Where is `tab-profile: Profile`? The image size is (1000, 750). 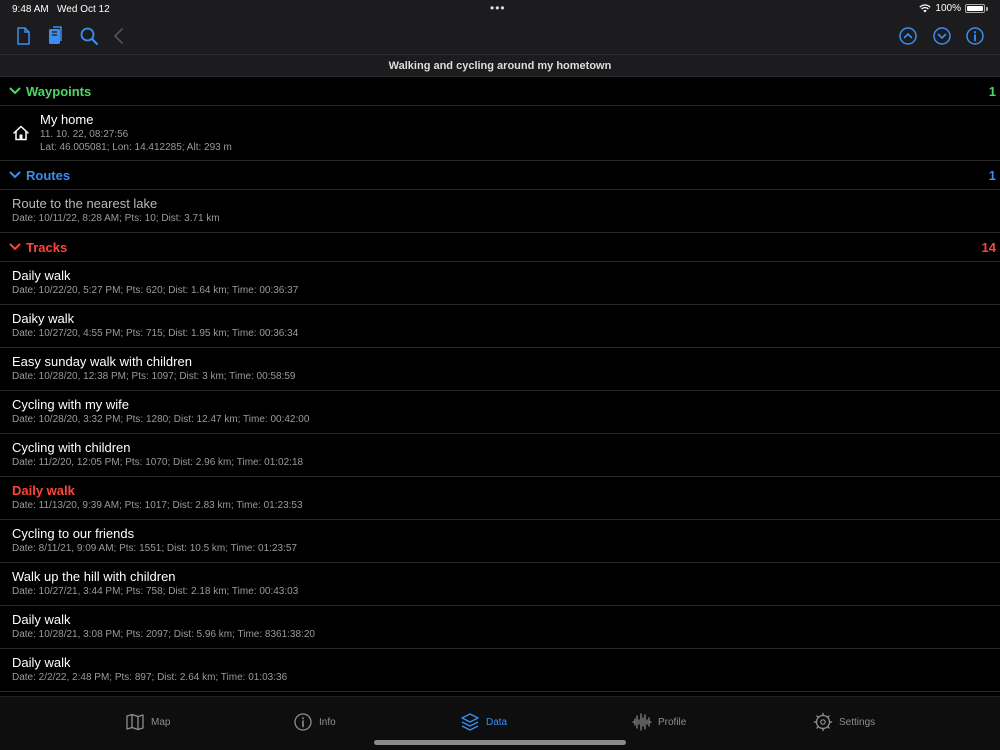
tab-profile: Profile is located at coordinates (659, 722).